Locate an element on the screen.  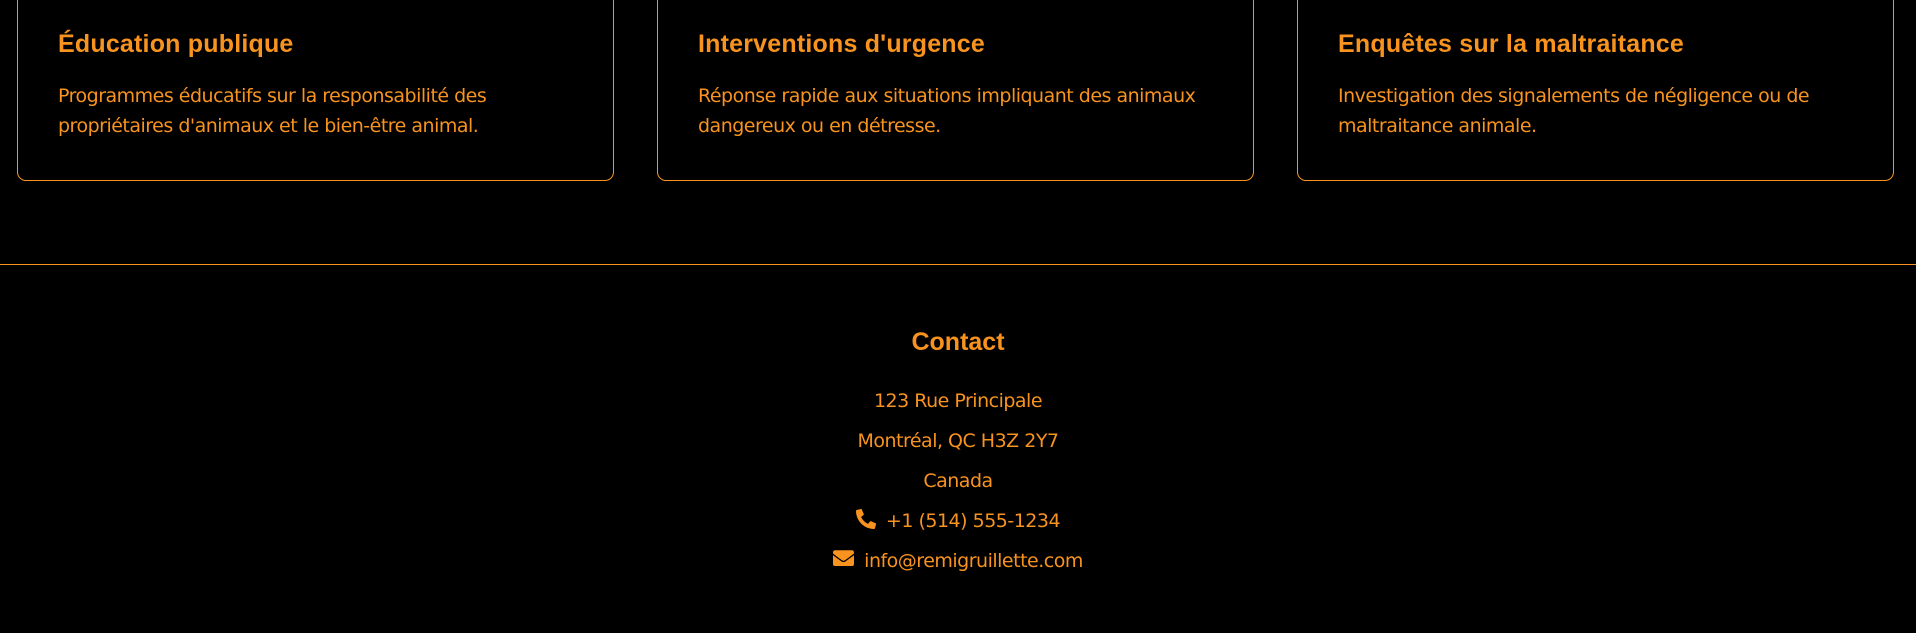
service-card-title: Interventions d'urgence is located at coordinates (841, 44).